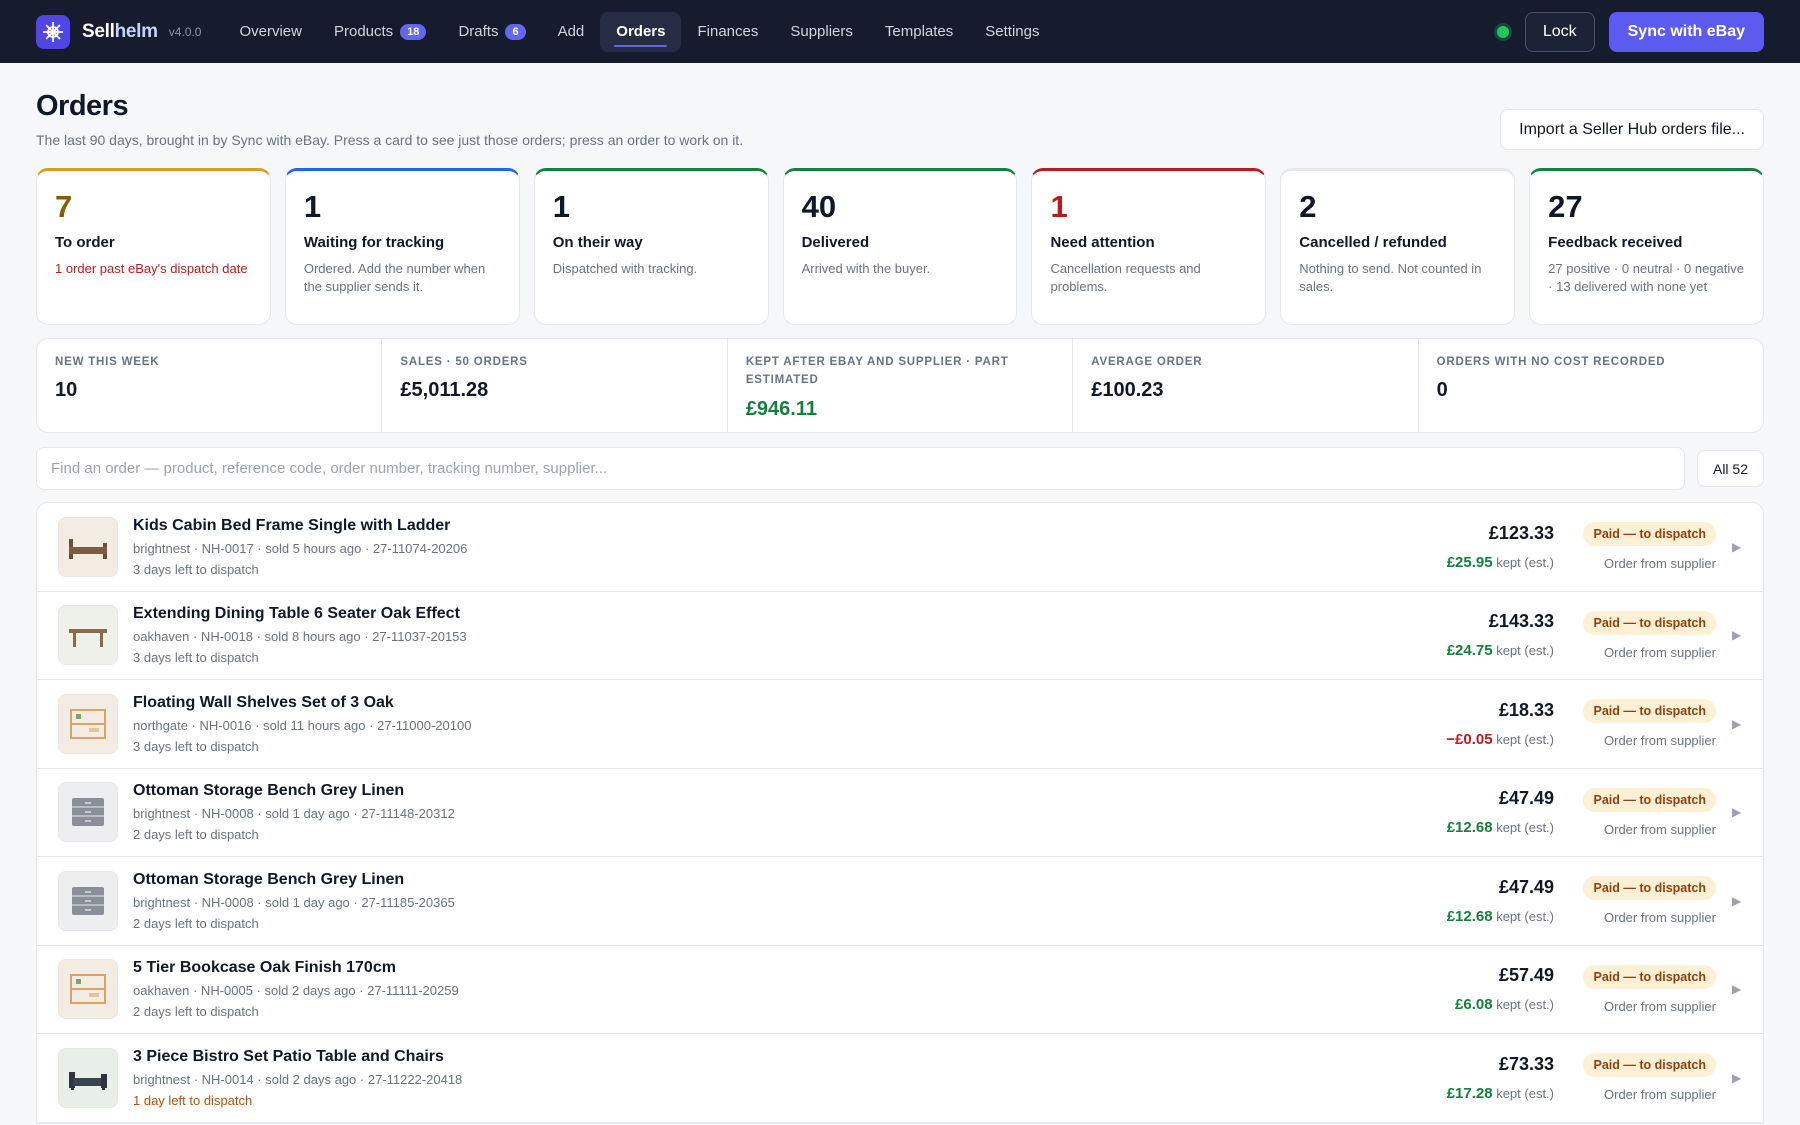 Image resolution: width=1800 pixels, height=1125 pixels. What do you see at coordinates (88, 1077) in the screenshot?
I see `sofa-icon` at bounding box center [88, 1077].